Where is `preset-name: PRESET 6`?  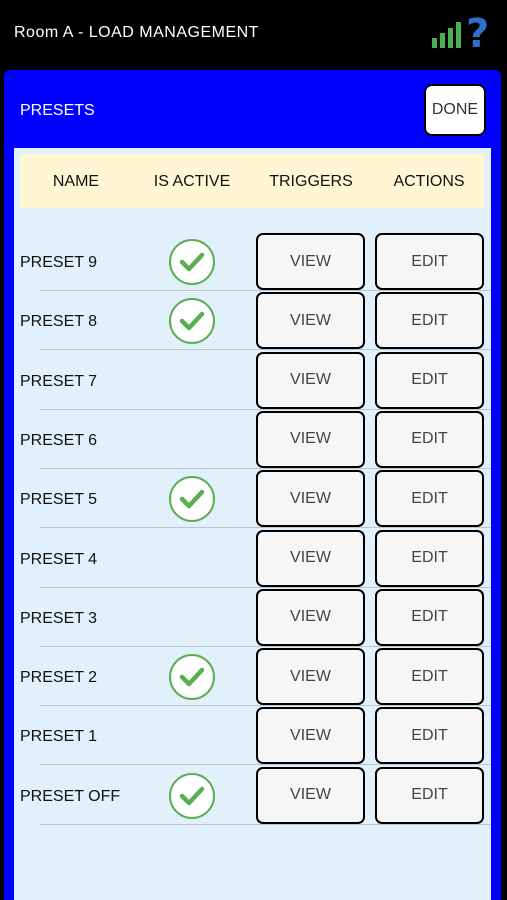
preset-name: PRESET 6 is located at coordinates (59, 440).